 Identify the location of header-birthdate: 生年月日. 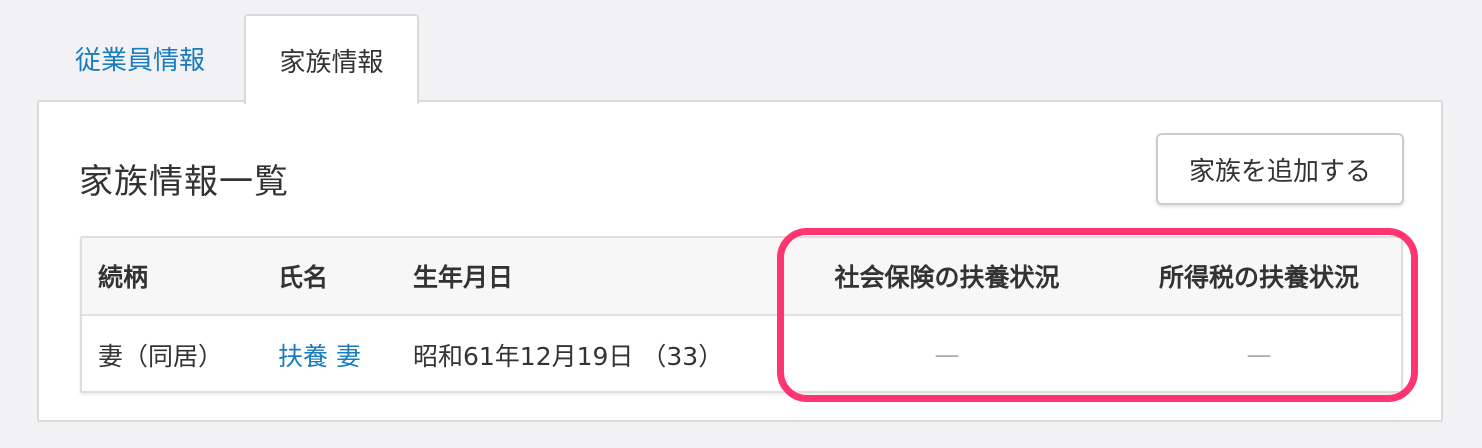
(463, 277).